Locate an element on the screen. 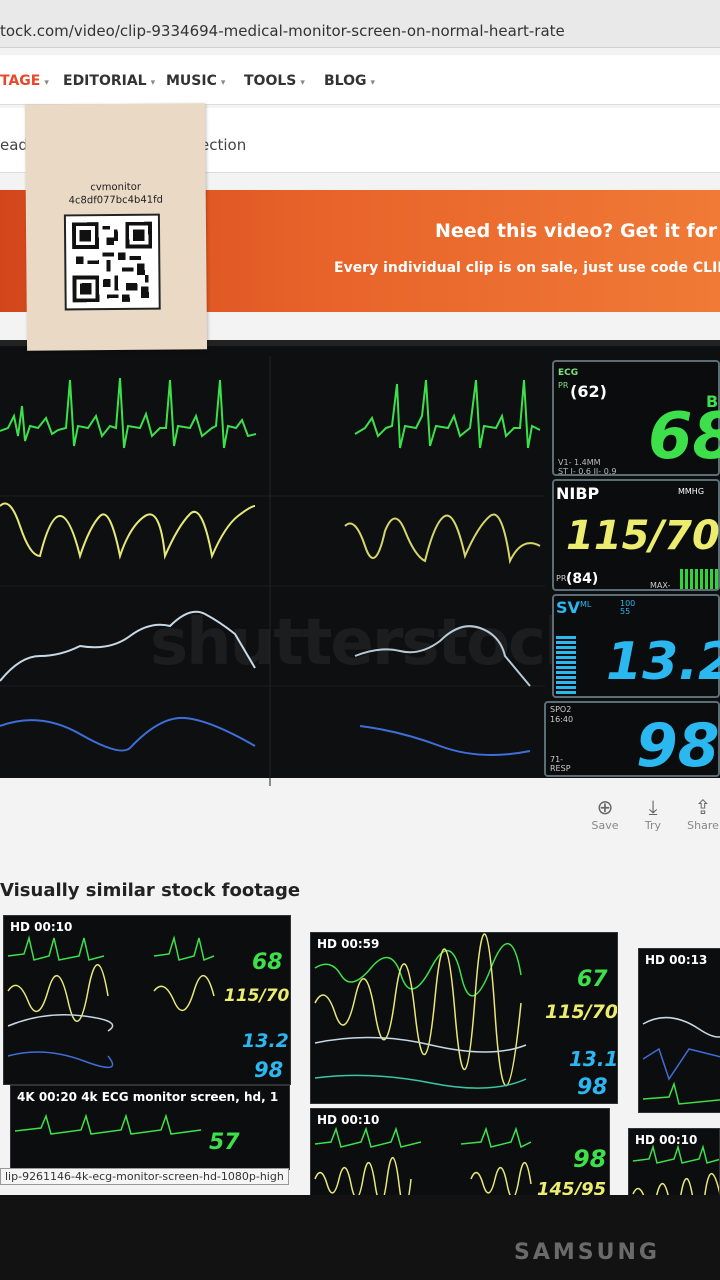 The height and width of the screenshot is (1280, 720). try-button: ⤓ Try is located at coordinates (653, 813).